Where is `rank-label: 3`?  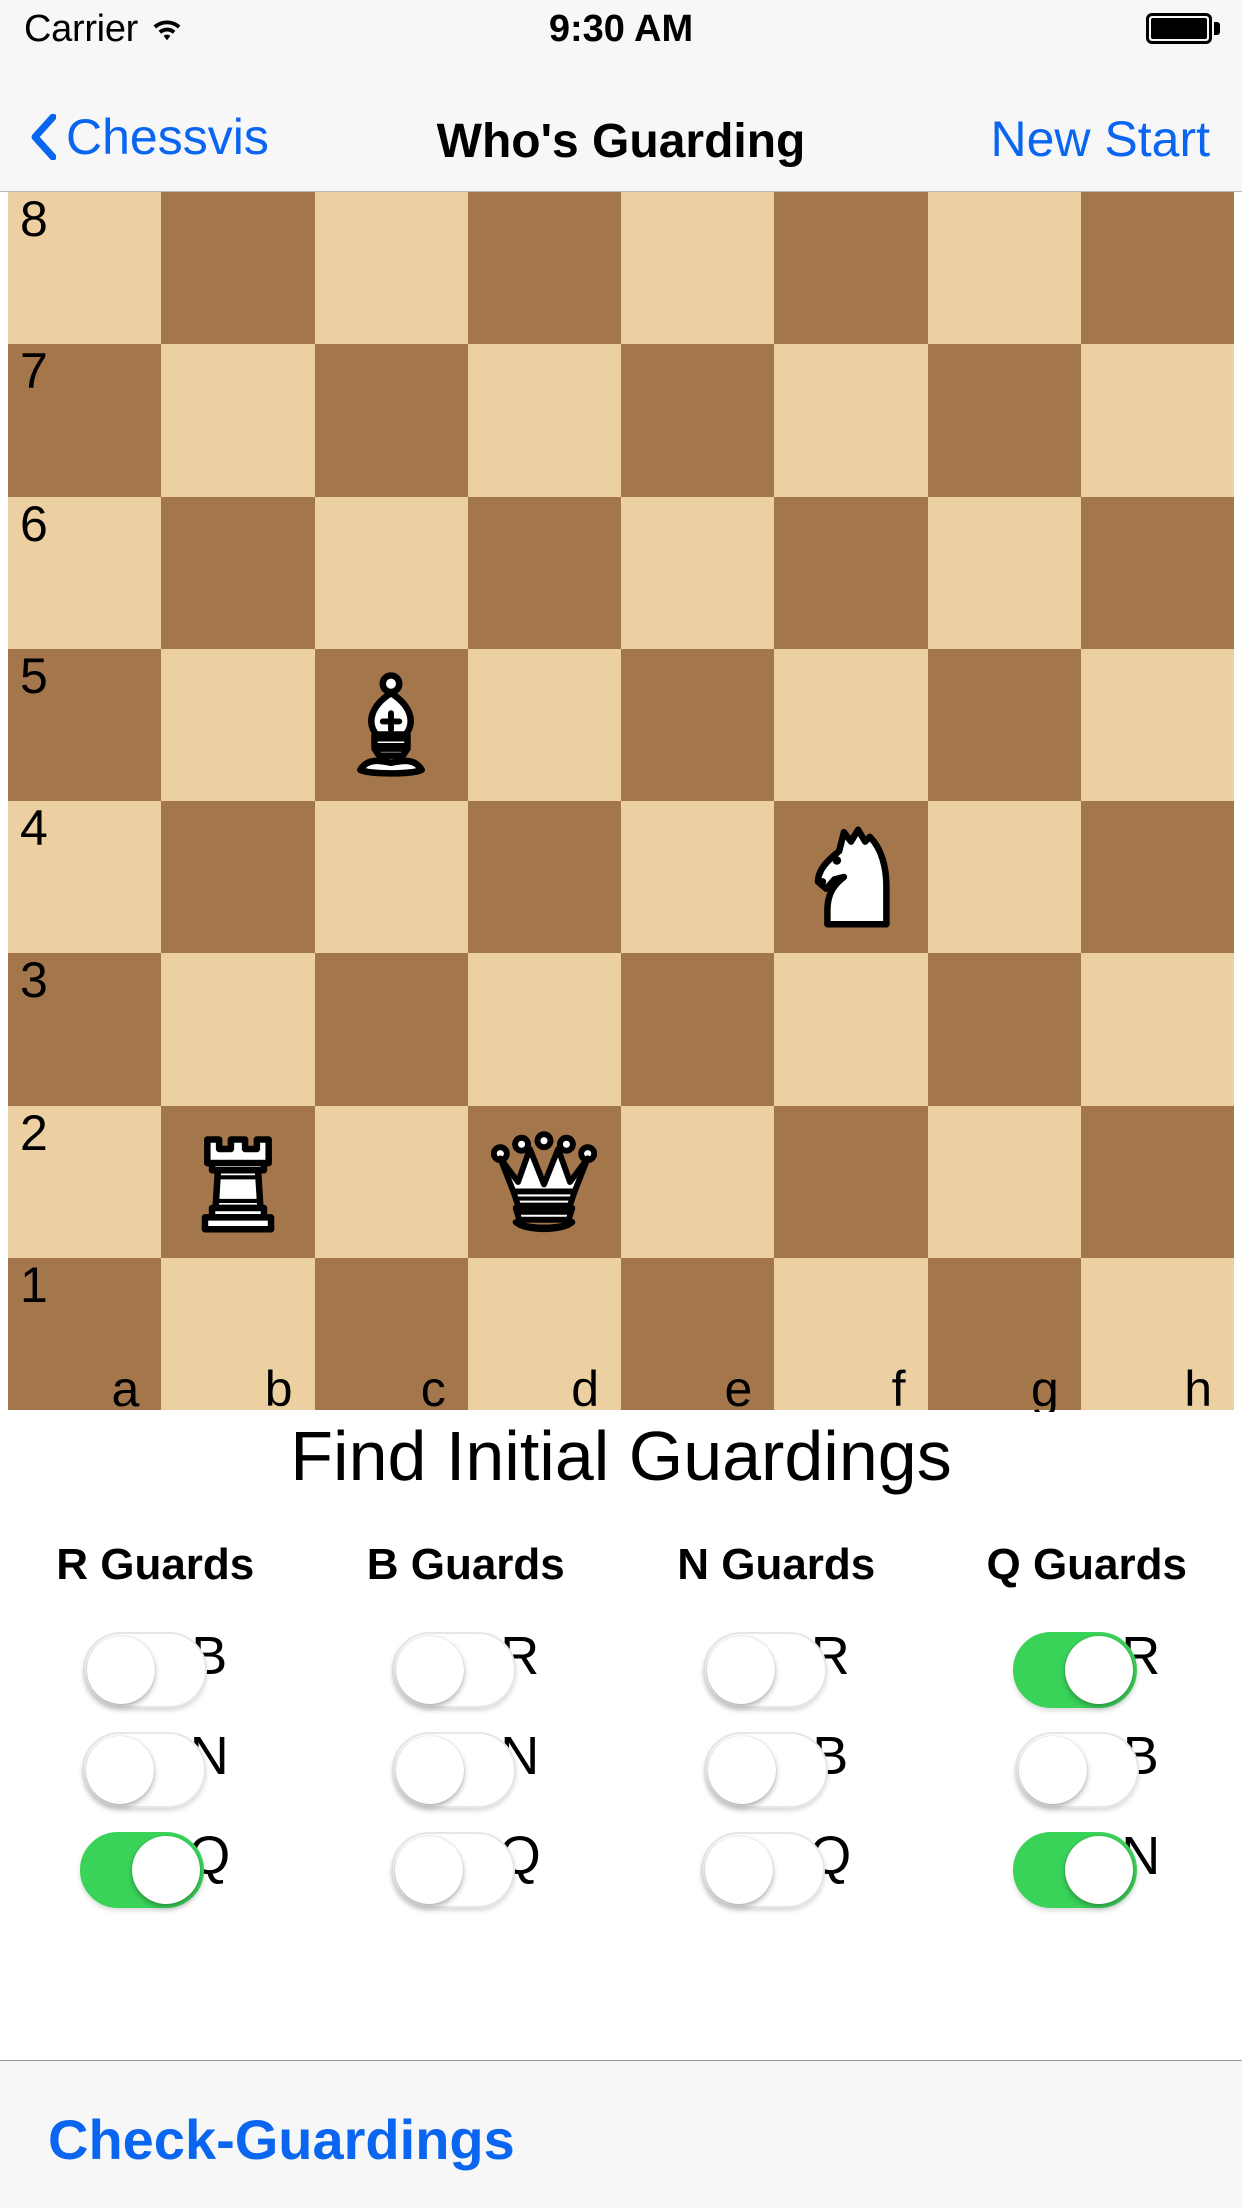
rank-label: 3 is located at coordinates (34, 980).